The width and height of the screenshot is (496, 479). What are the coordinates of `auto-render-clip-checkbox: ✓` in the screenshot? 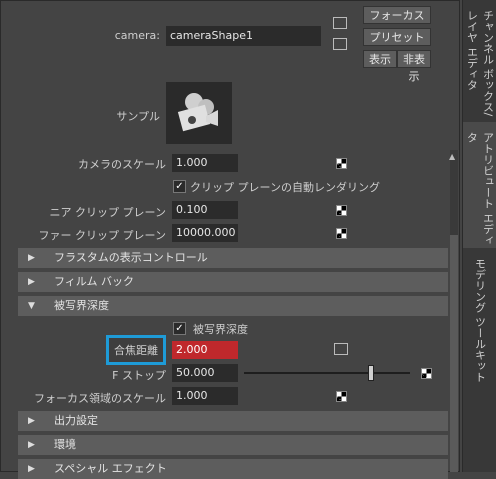 It's located at (179, 186).